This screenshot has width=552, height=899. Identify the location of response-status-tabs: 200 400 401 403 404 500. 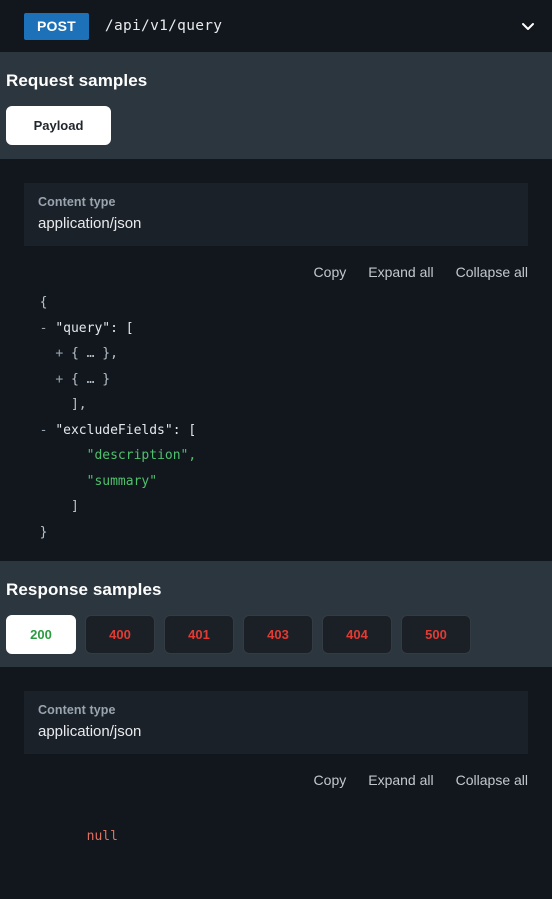
(276, 633).